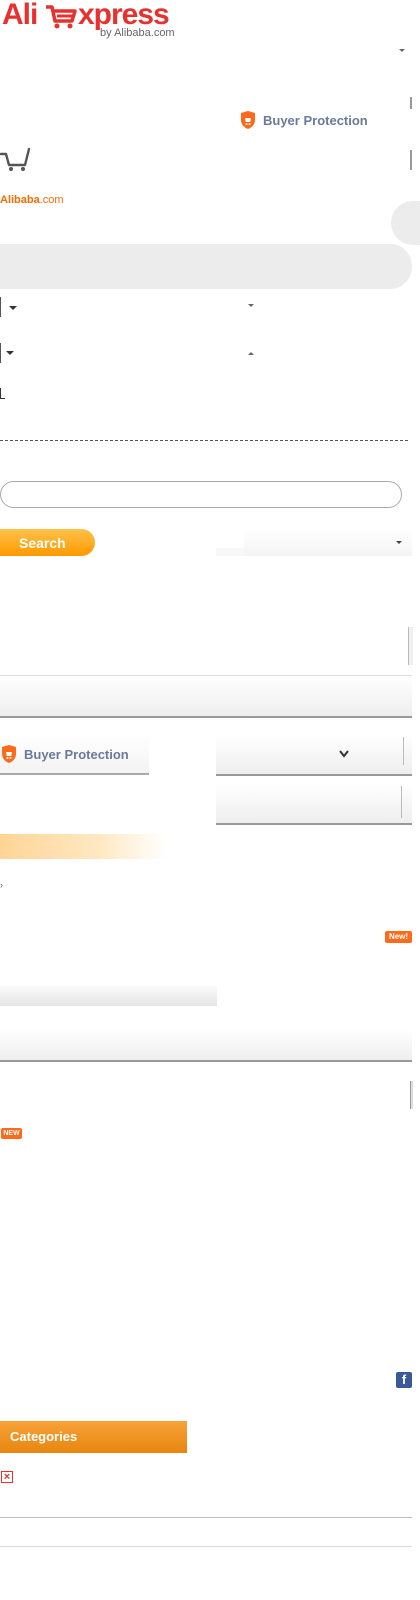 This screenshot has width=420, height=1600. What do you see at coordinates (82, 846) in the screenshot?
I see `promo-highlight` at bounding box center [82, 846].